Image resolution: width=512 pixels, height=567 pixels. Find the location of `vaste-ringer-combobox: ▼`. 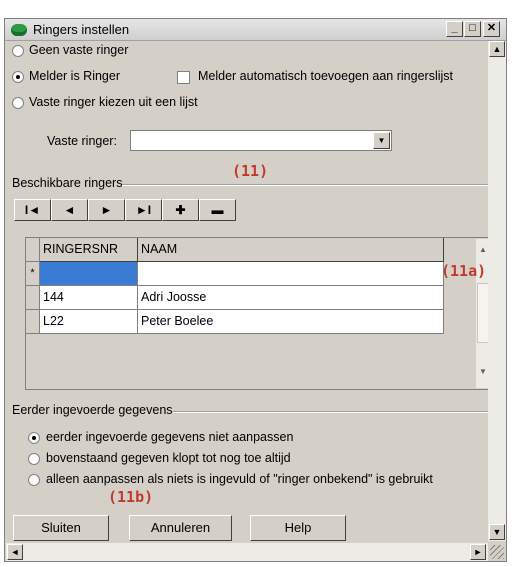

vaste-ringer-combobox: ▼ is located at coordinates (261, 140).